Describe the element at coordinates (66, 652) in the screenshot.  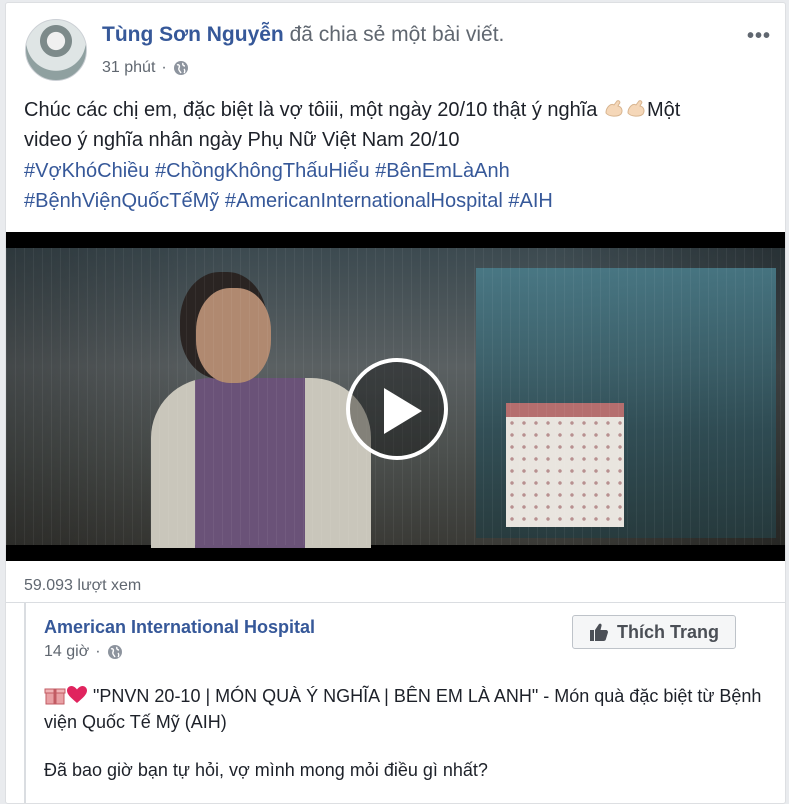
I see `shared-post-timestamp: 14 giờ` at that location.